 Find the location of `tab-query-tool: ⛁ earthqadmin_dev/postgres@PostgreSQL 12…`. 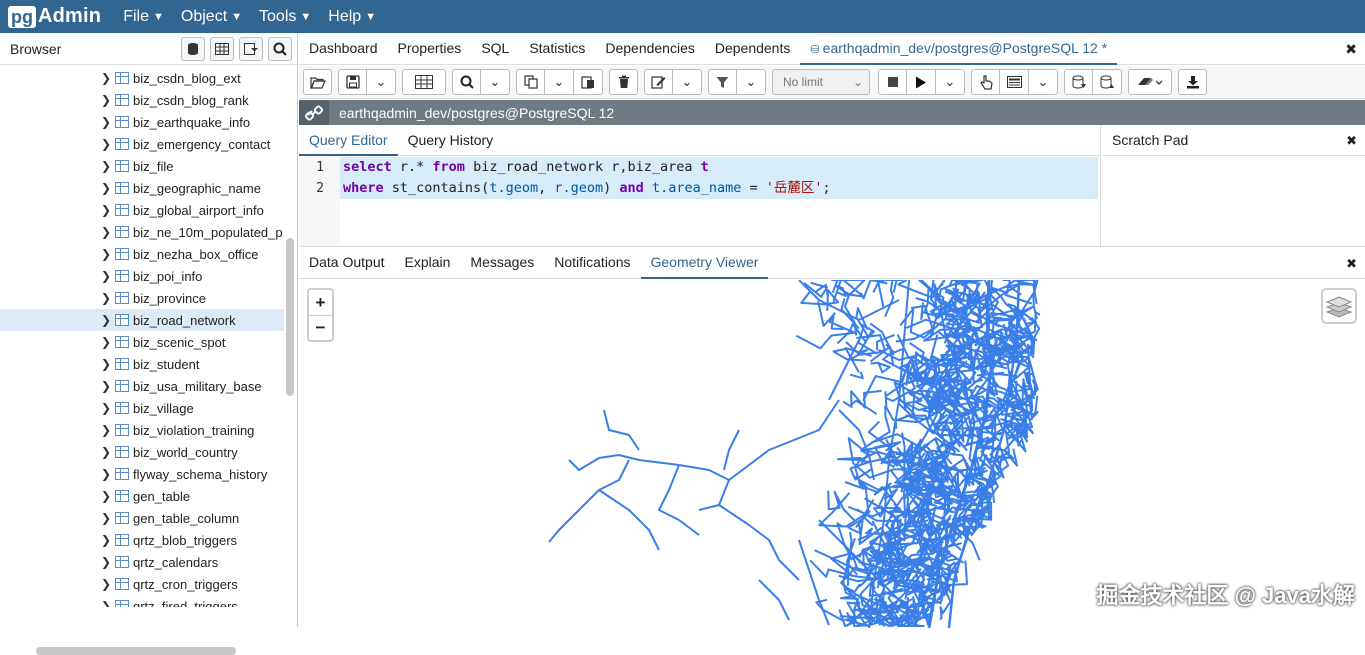

tab-query-tool: ⛁ earthqadmin_dev/postgres@PostgreSQL 12… is located at coordinates (959, 49).